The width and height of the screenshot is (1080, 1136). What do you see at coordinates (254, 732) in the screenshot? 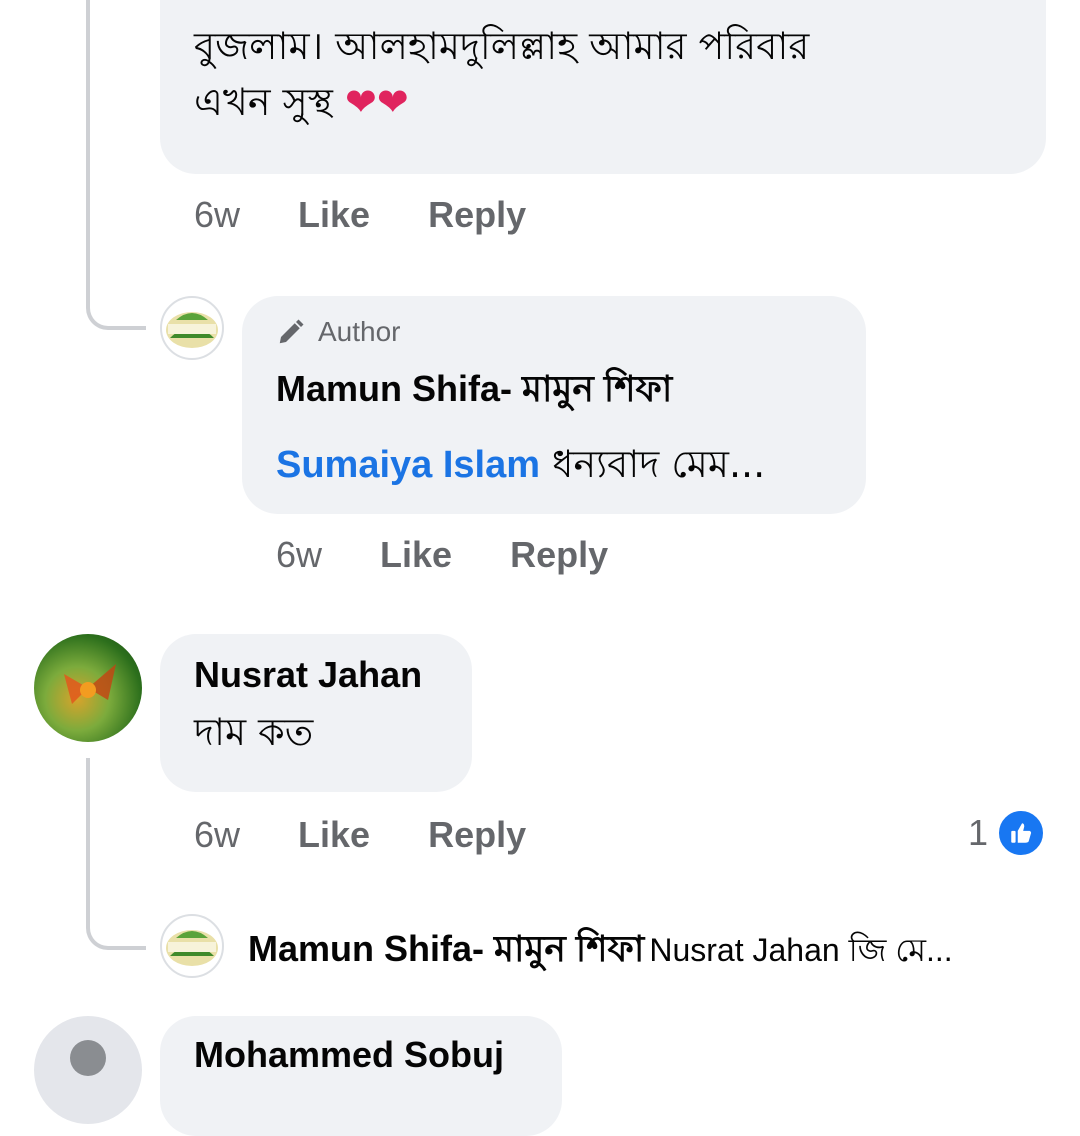
I see `comment-text: দাম কত` at bounding box center [254, 732].